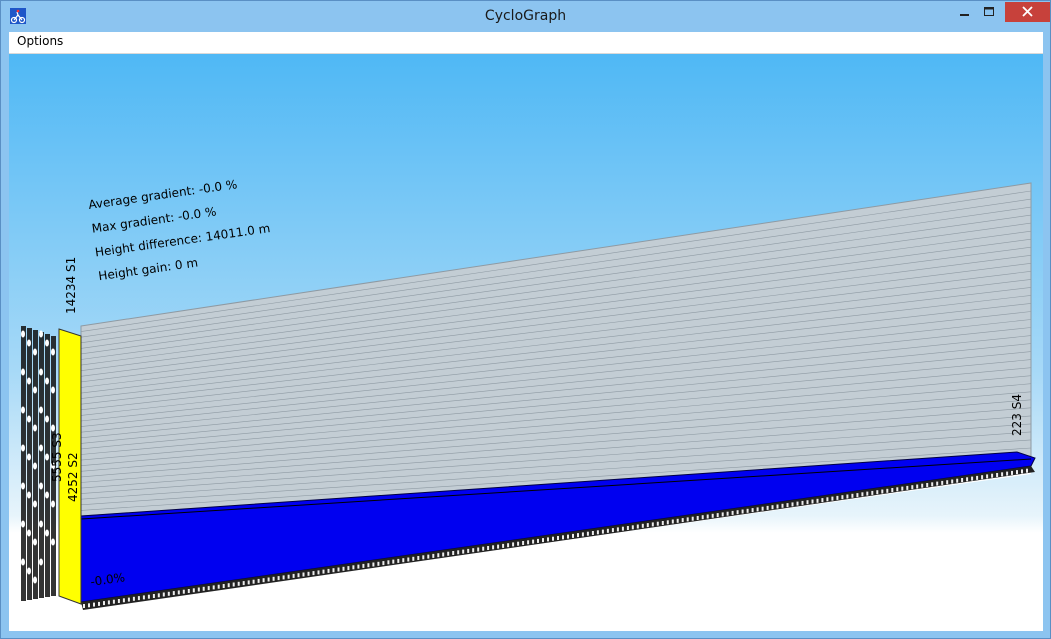  What do you see at coordinates (29, 464) in the screenshot?
I see `height-axis-label-column` at bounding box center [29, 464].